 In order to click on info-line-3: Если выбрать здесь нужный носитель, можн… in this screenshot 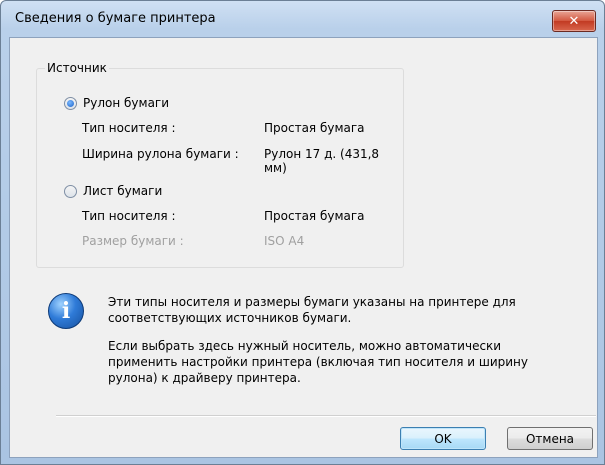, I will do `click(305, 346)`.